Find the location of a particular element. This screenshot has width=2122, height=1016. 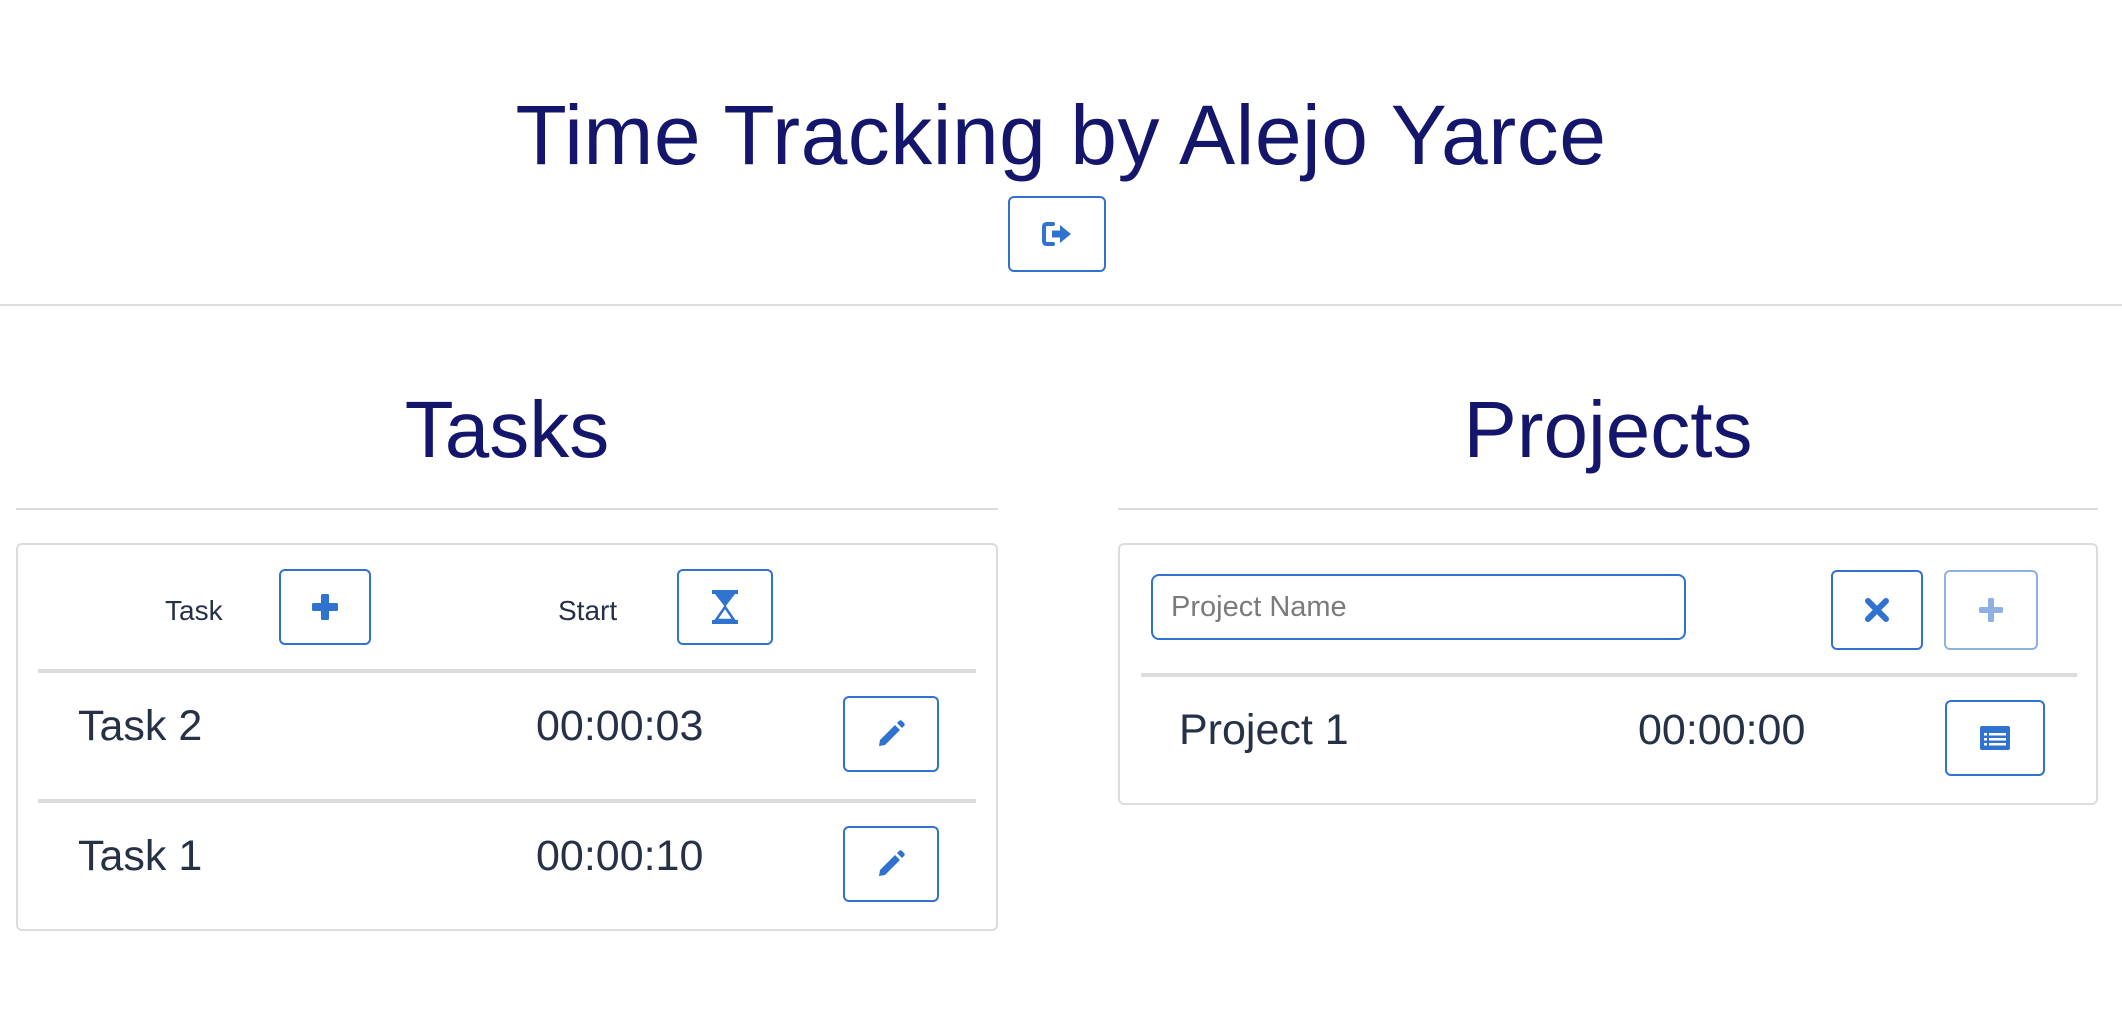

task-row-separator is located at coordinates (507, 801).